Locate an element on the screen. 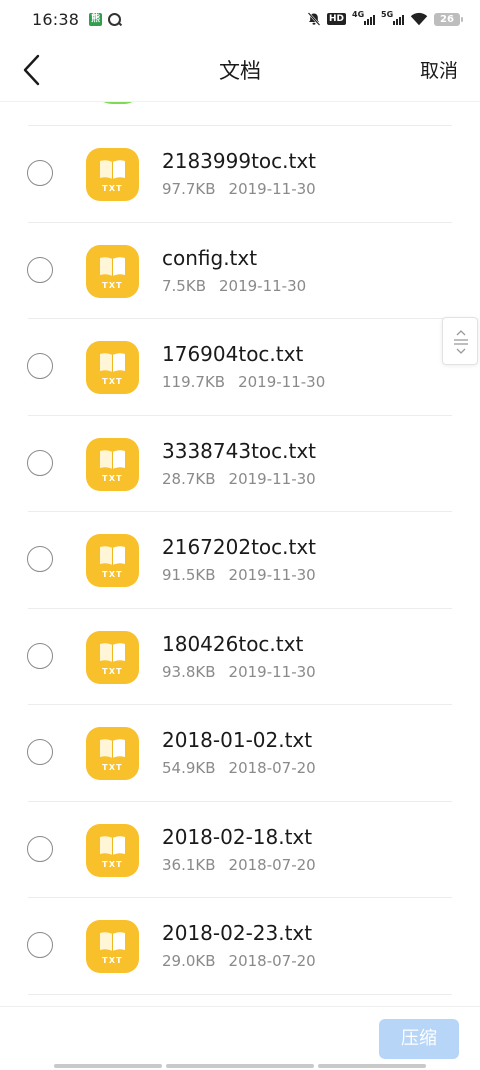 Image resolution: width=480 pixels, height=1070 pixels. file-size: 119.7KB is located at coordinates (194, 382).